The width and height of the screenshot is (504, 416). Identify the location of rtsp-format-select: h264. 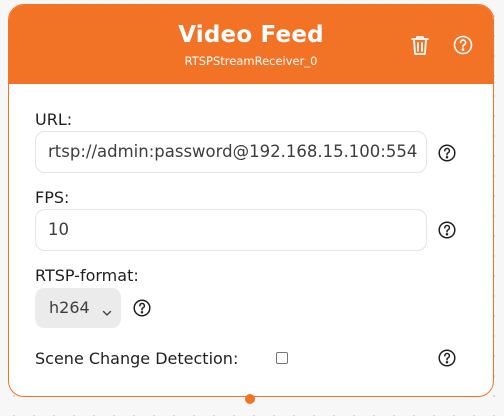
(78, 308).